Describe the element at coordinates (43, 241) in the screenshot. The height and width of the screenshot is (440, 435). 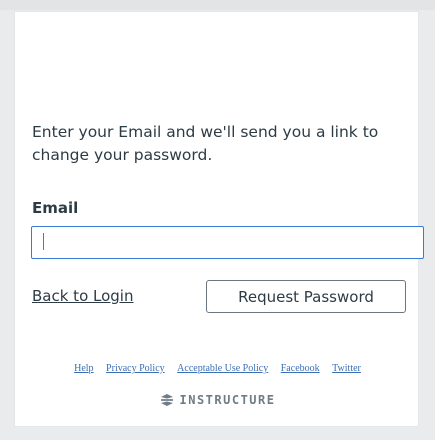
I see `text-caret` at that location.